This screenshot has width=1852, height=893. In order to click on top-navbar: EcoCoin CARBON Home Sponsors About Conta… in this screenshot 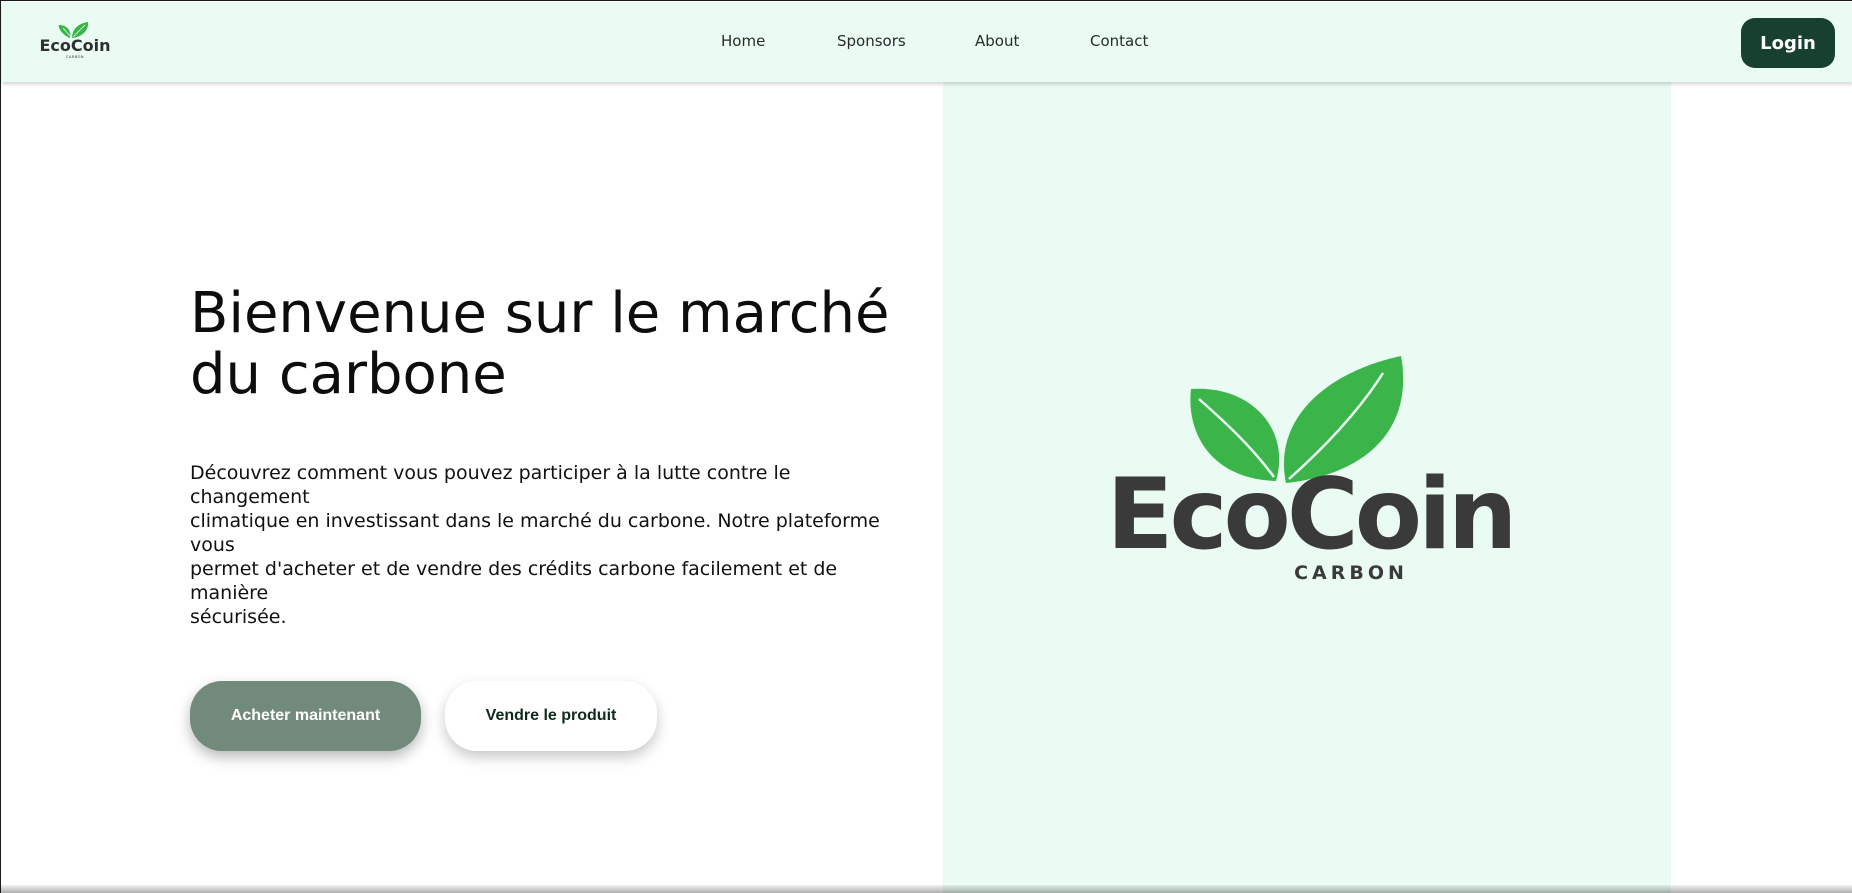, I will do `click(927, 42)`.